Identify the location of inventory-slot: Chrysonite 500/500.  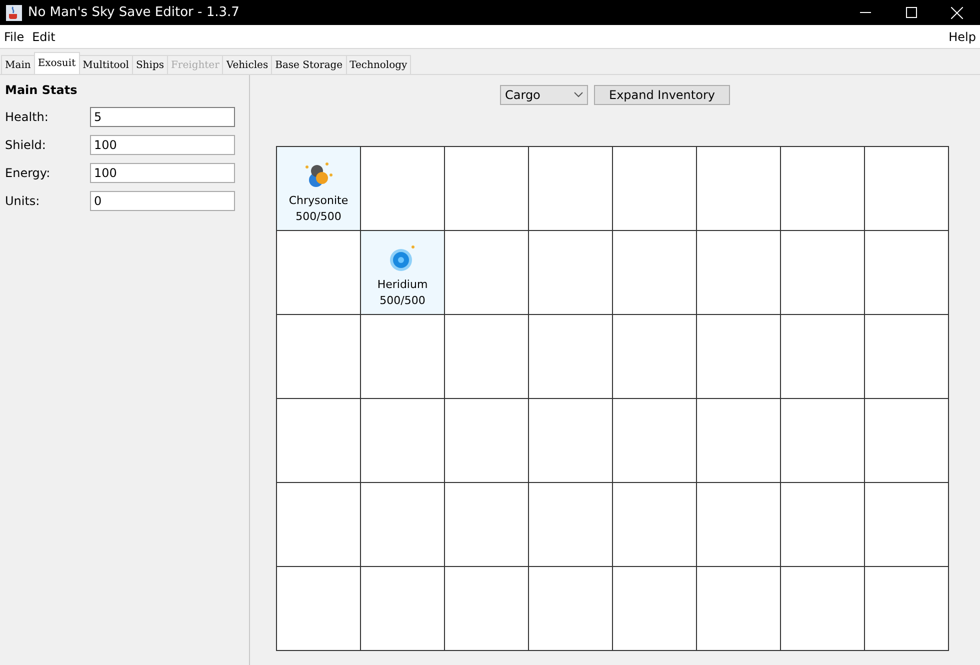
(319, 189).